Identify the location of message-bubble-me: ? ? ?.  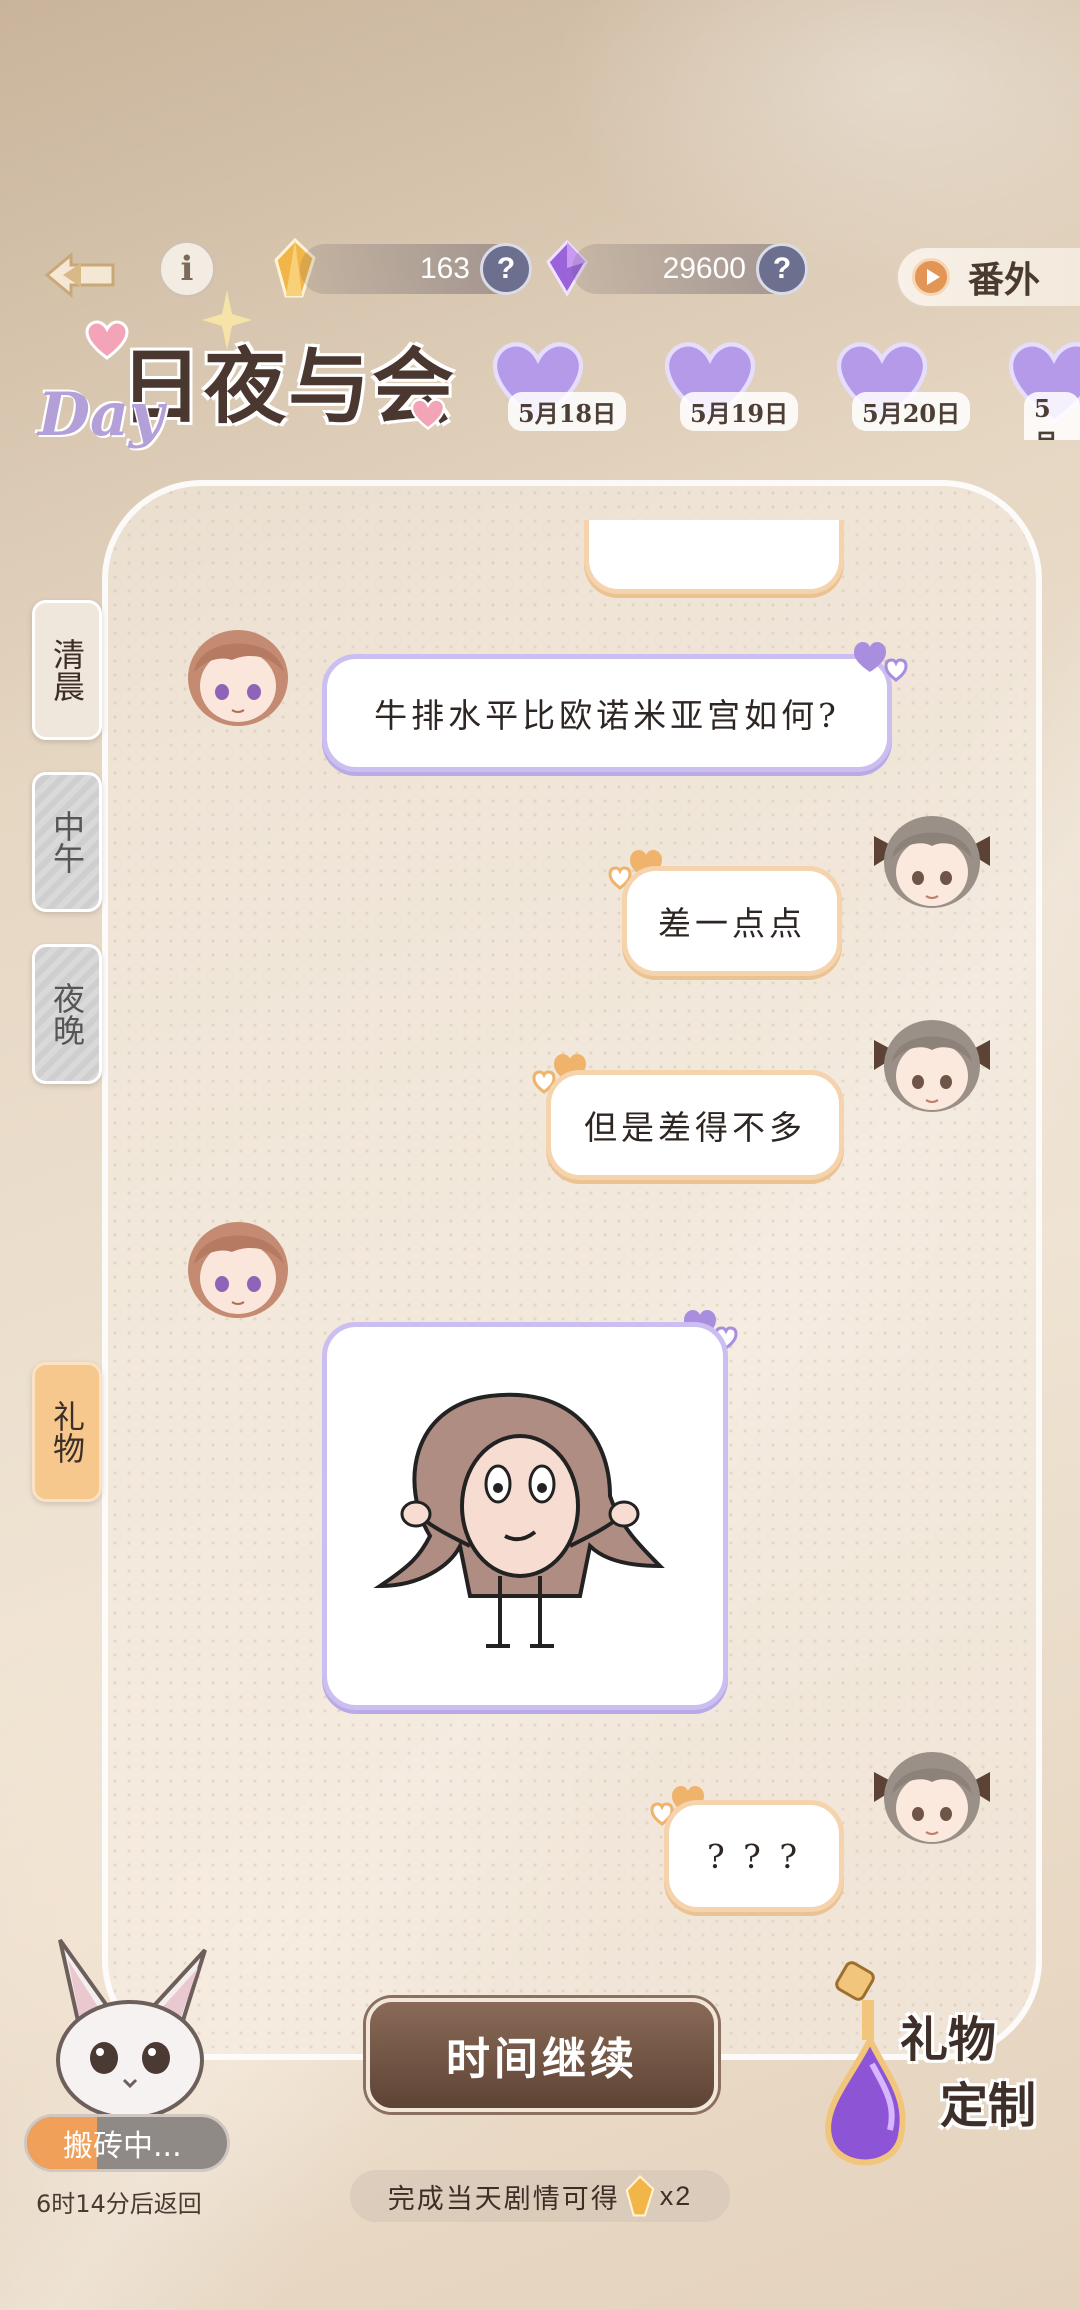
(754, 1856).